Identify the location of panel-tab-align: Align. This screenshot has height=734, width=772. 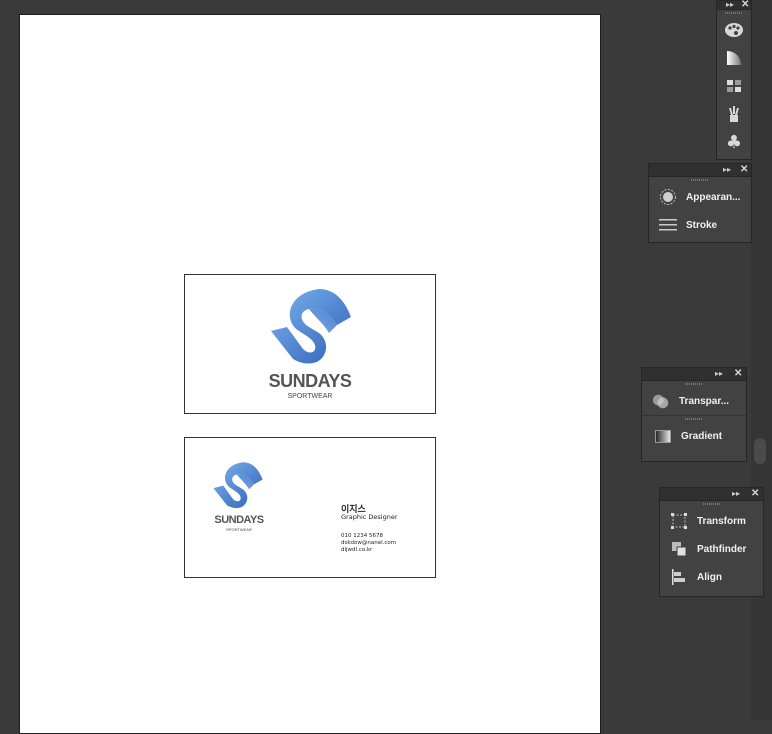
(711, 577).